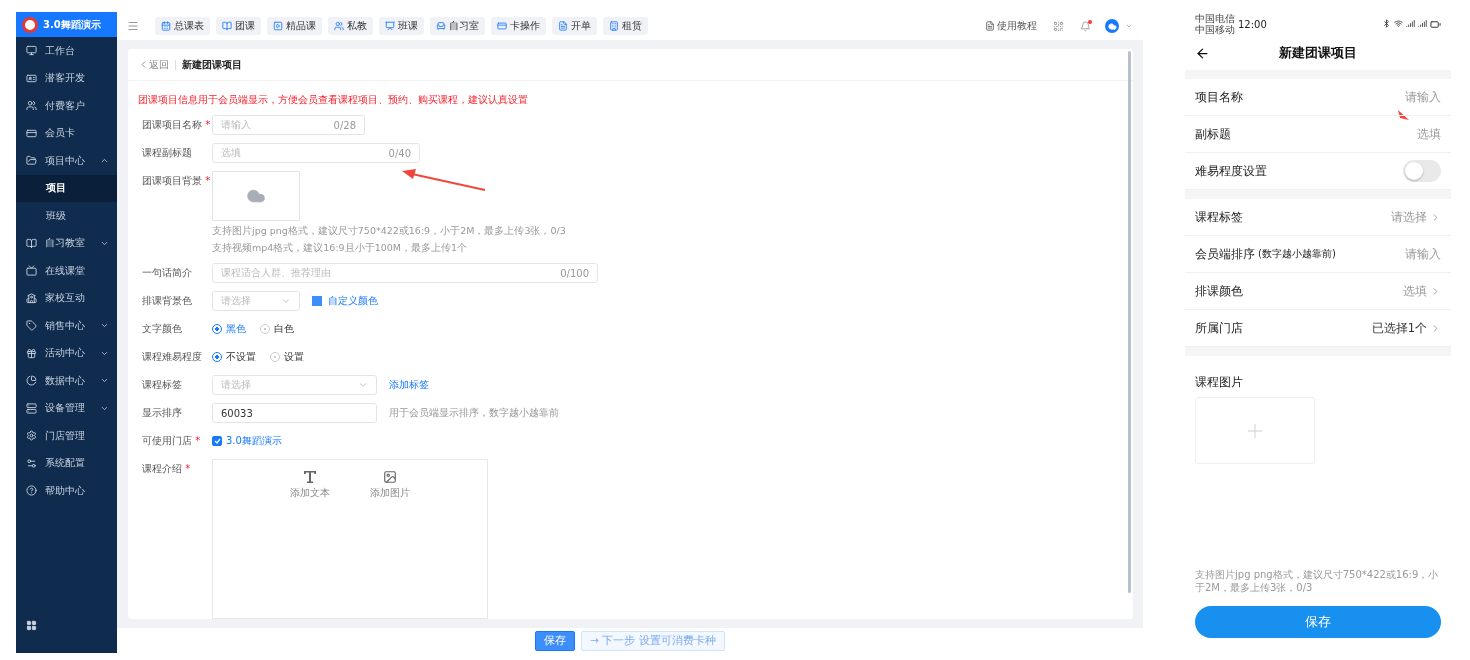 This screenshot has width=1470, height=660. Describe the element at coordinates (409, 385) in the screenshot. I see `action-link: 添加标签` at that location.